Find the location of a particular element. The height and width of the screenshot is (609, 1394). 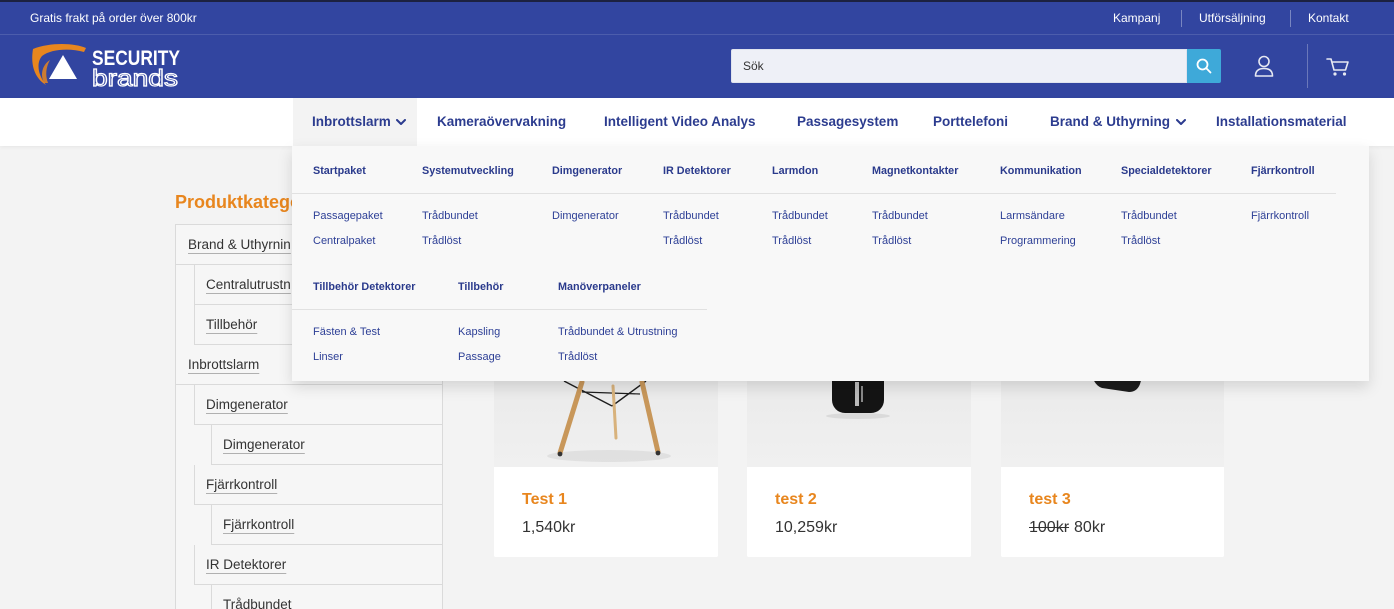

chair-leg is located at coordinates (571, 417).